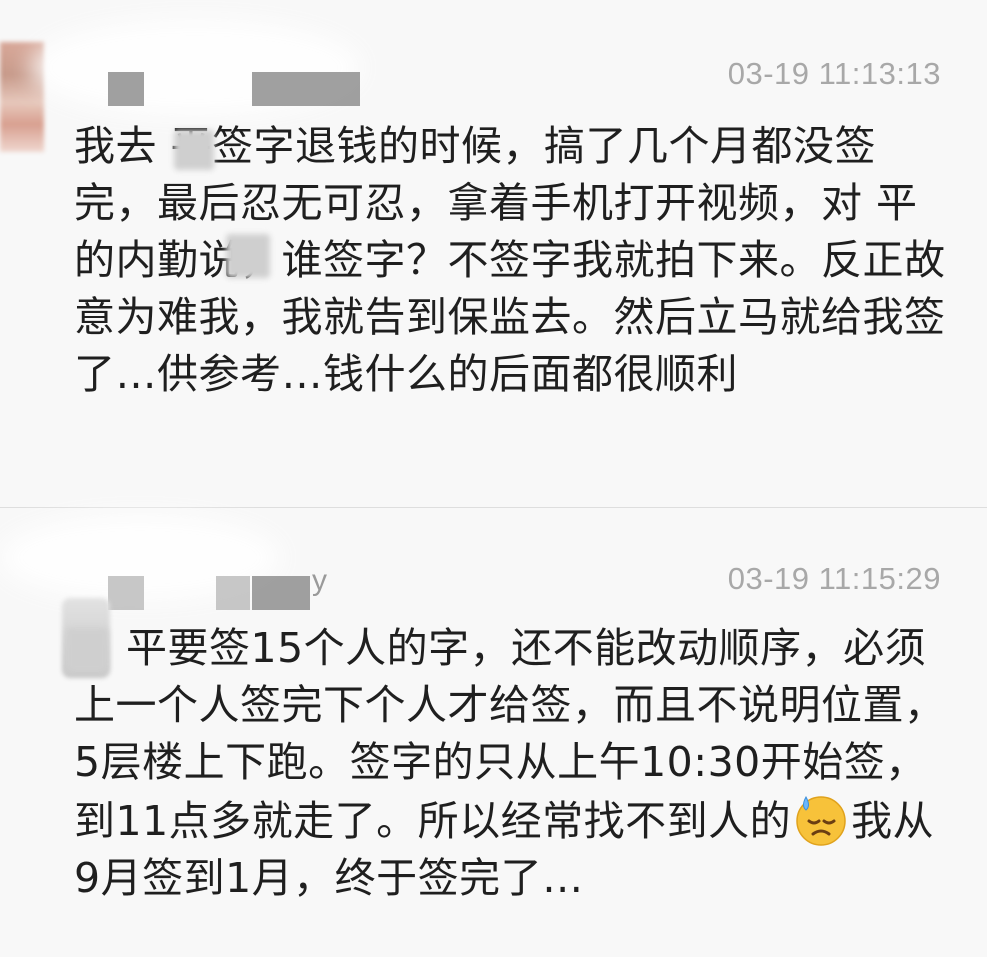 This screenshot has width=987, height=957. I want to click on comment-timestamp: 03-19 11:15:29, so click(834, 578).